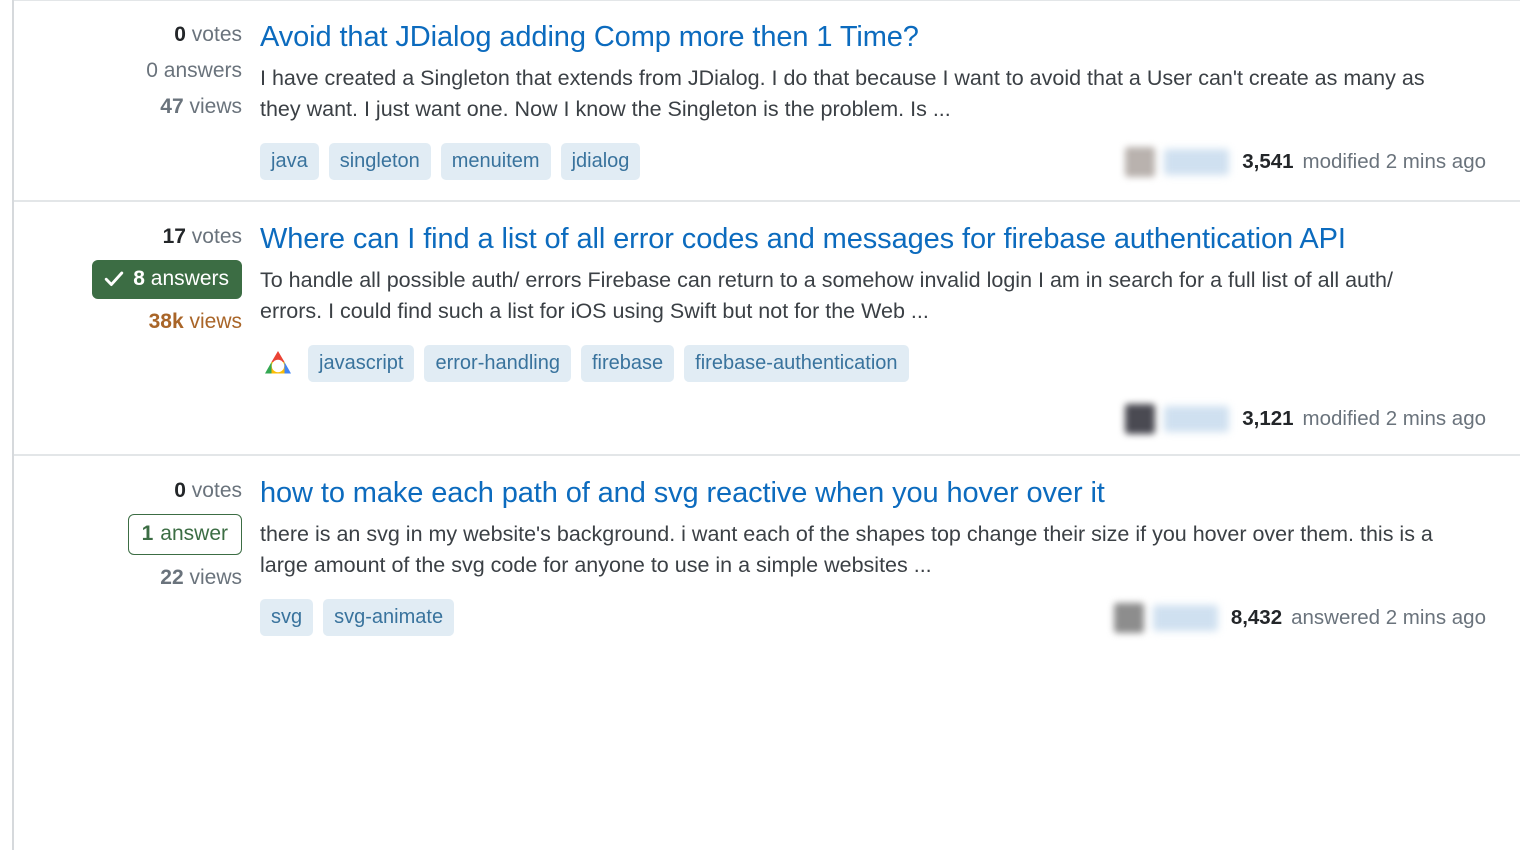 The height and width of the screenshot is (850, 1520). I want to click on views-stat: 22 views, so click(201, 577).